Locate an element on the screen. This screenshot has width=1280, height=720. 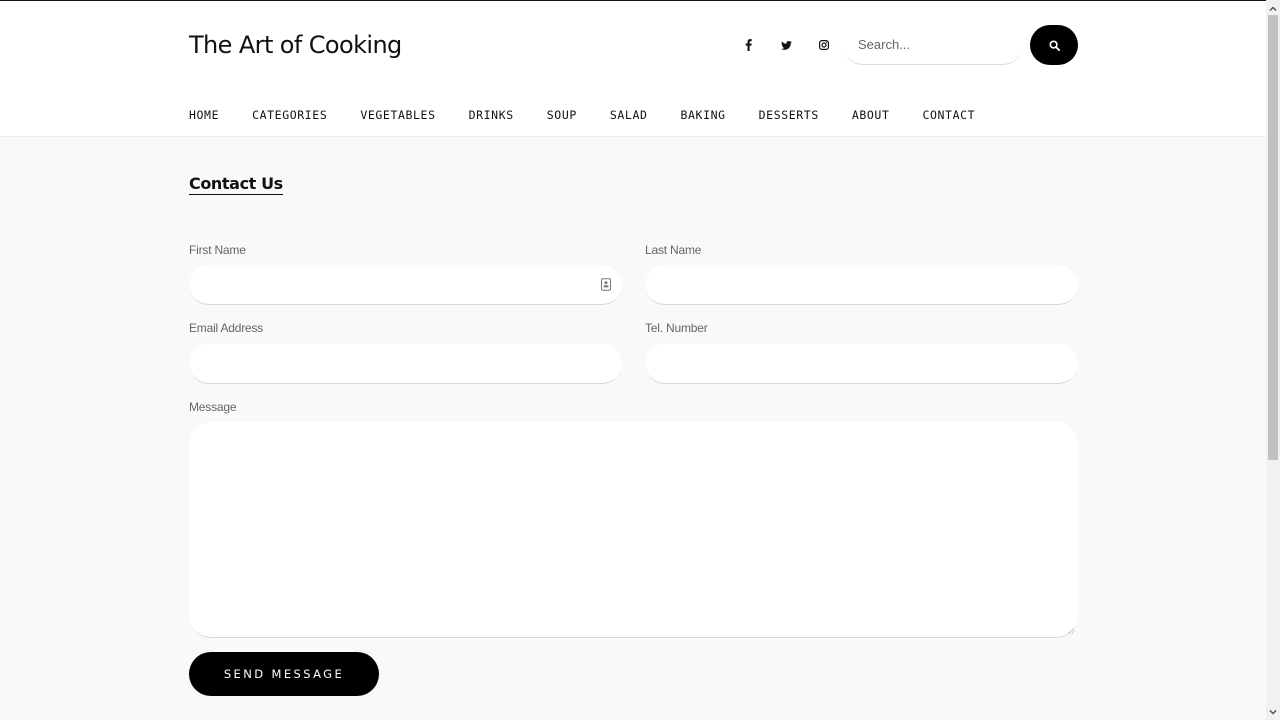
email-label: Email Address is located at coordinates (226, 328).